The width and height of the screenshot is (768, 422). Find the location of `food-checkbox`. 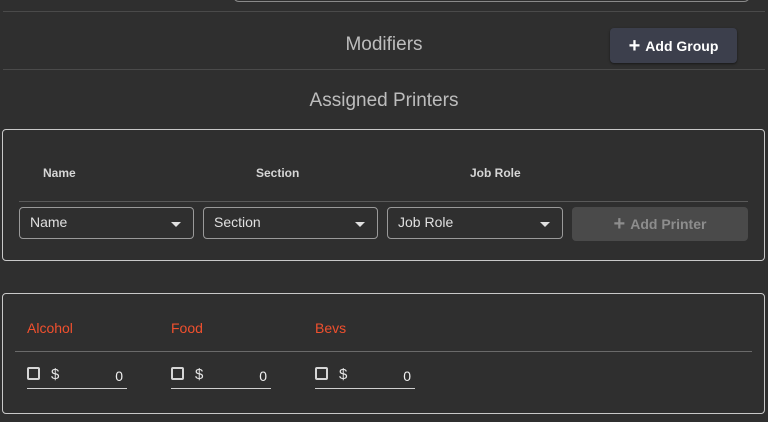

food-checkbox is located at coordinates (177, 373).